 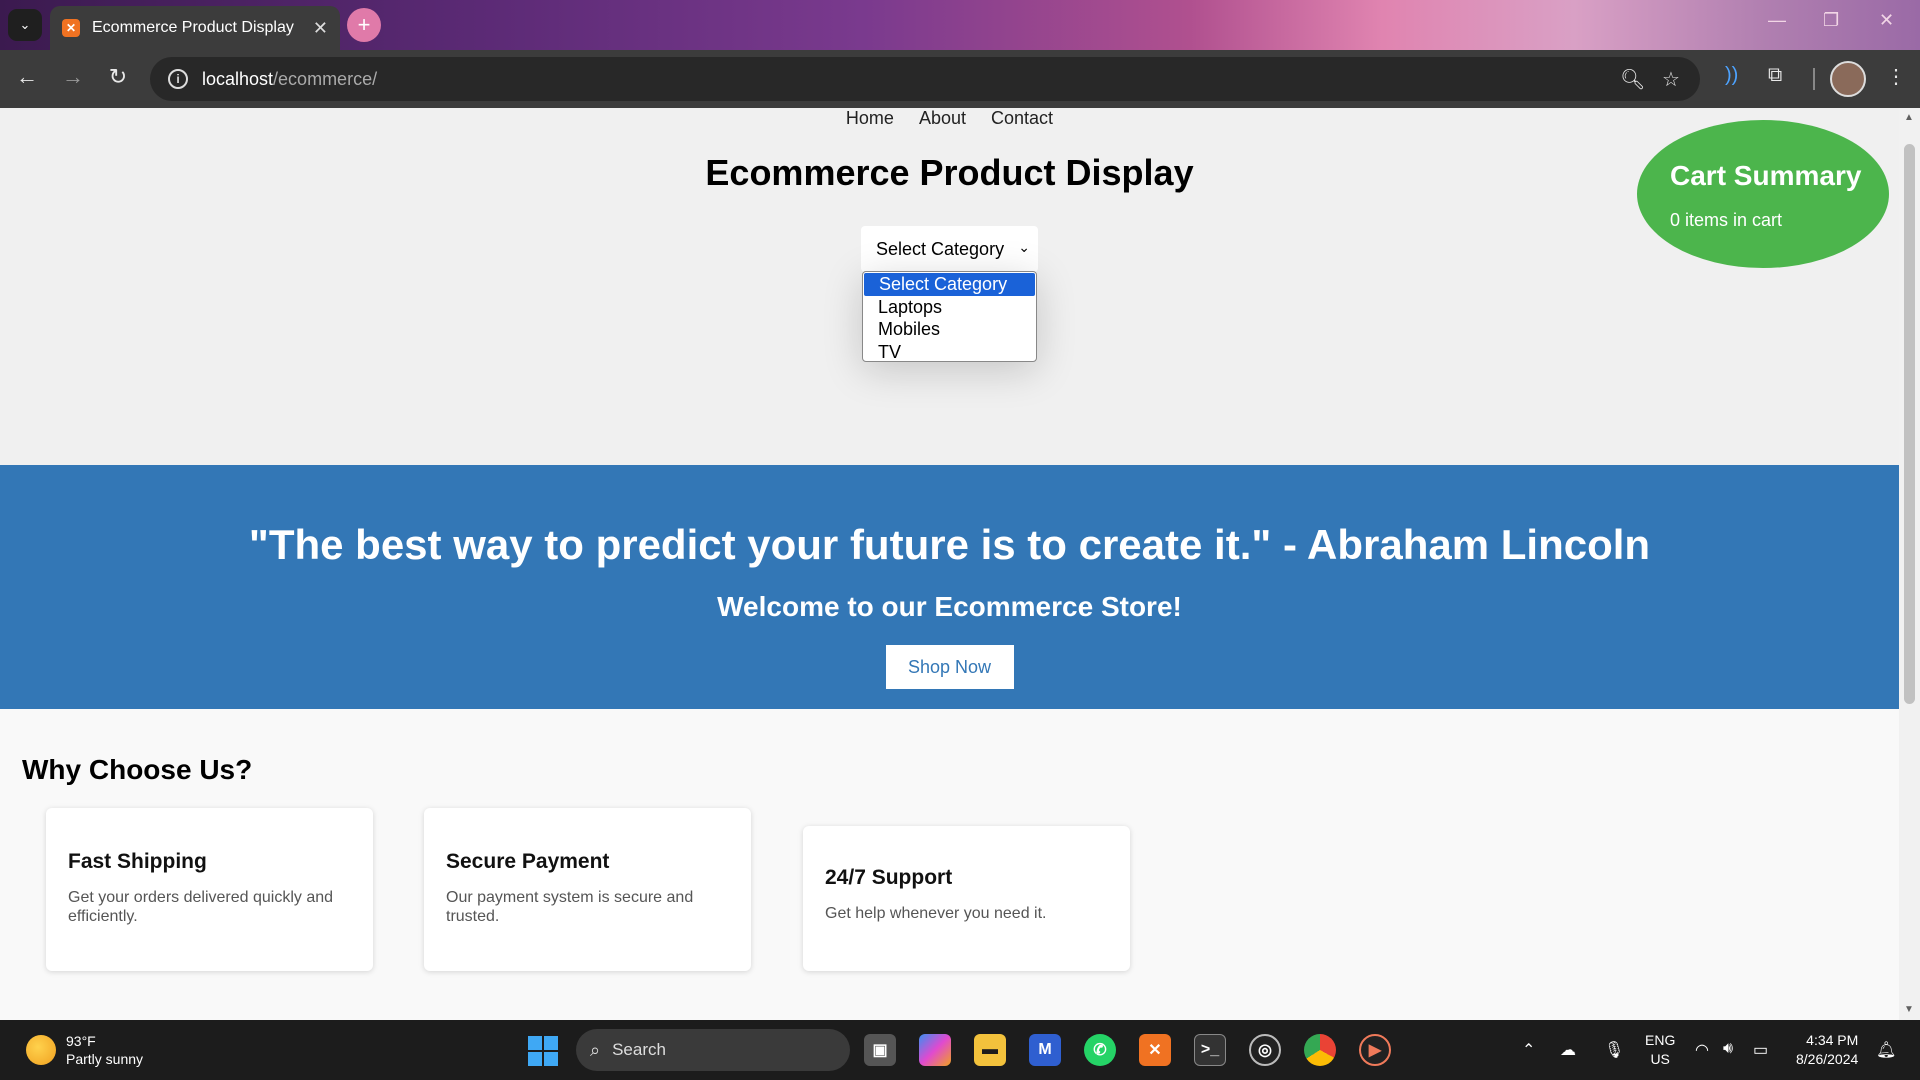 I want to click on scroll-up-arrow-icon: ▲, so click(x=1909, y=117).